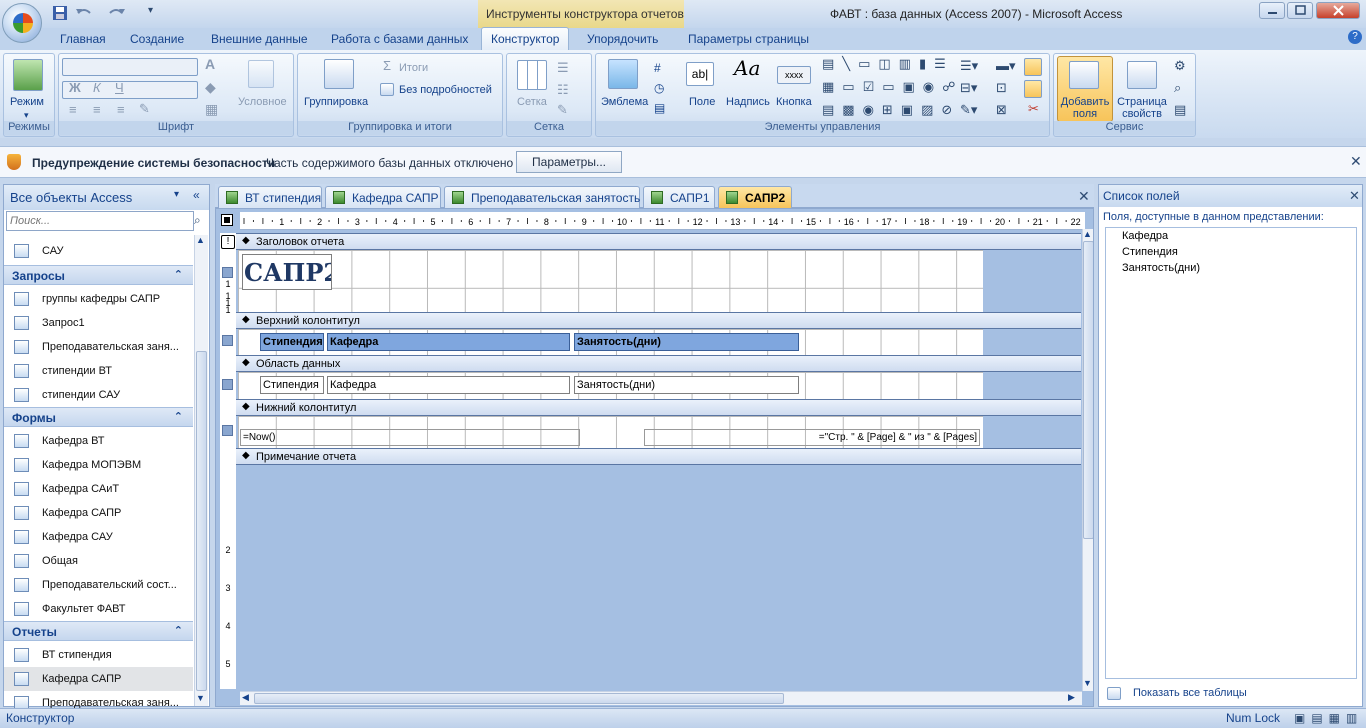 The height and width of the screenshot is (728, 1366). Describe the element at coordinates (98, 371) in the screenshot. I see `nav-item: стипендии ВТ` at that location.